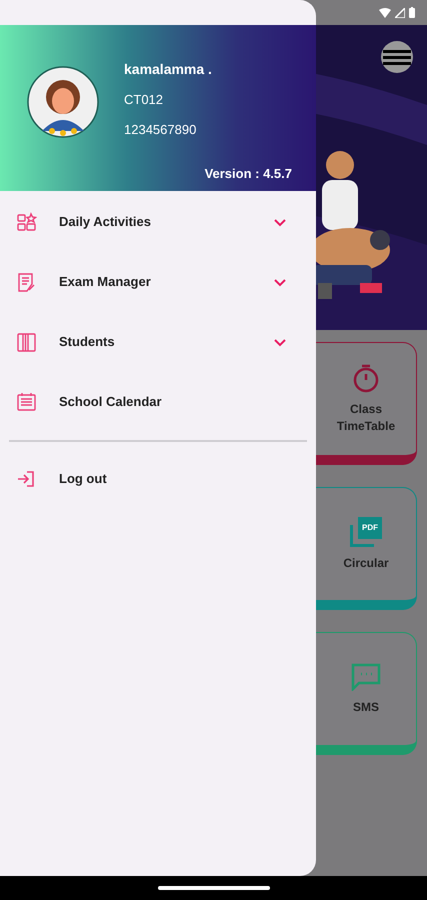 Image resolution: width=427 pixels, height=900 pixels. Describe the element at coordinates (366, 676) in the screenshot. I see `chat-icon` at that location.